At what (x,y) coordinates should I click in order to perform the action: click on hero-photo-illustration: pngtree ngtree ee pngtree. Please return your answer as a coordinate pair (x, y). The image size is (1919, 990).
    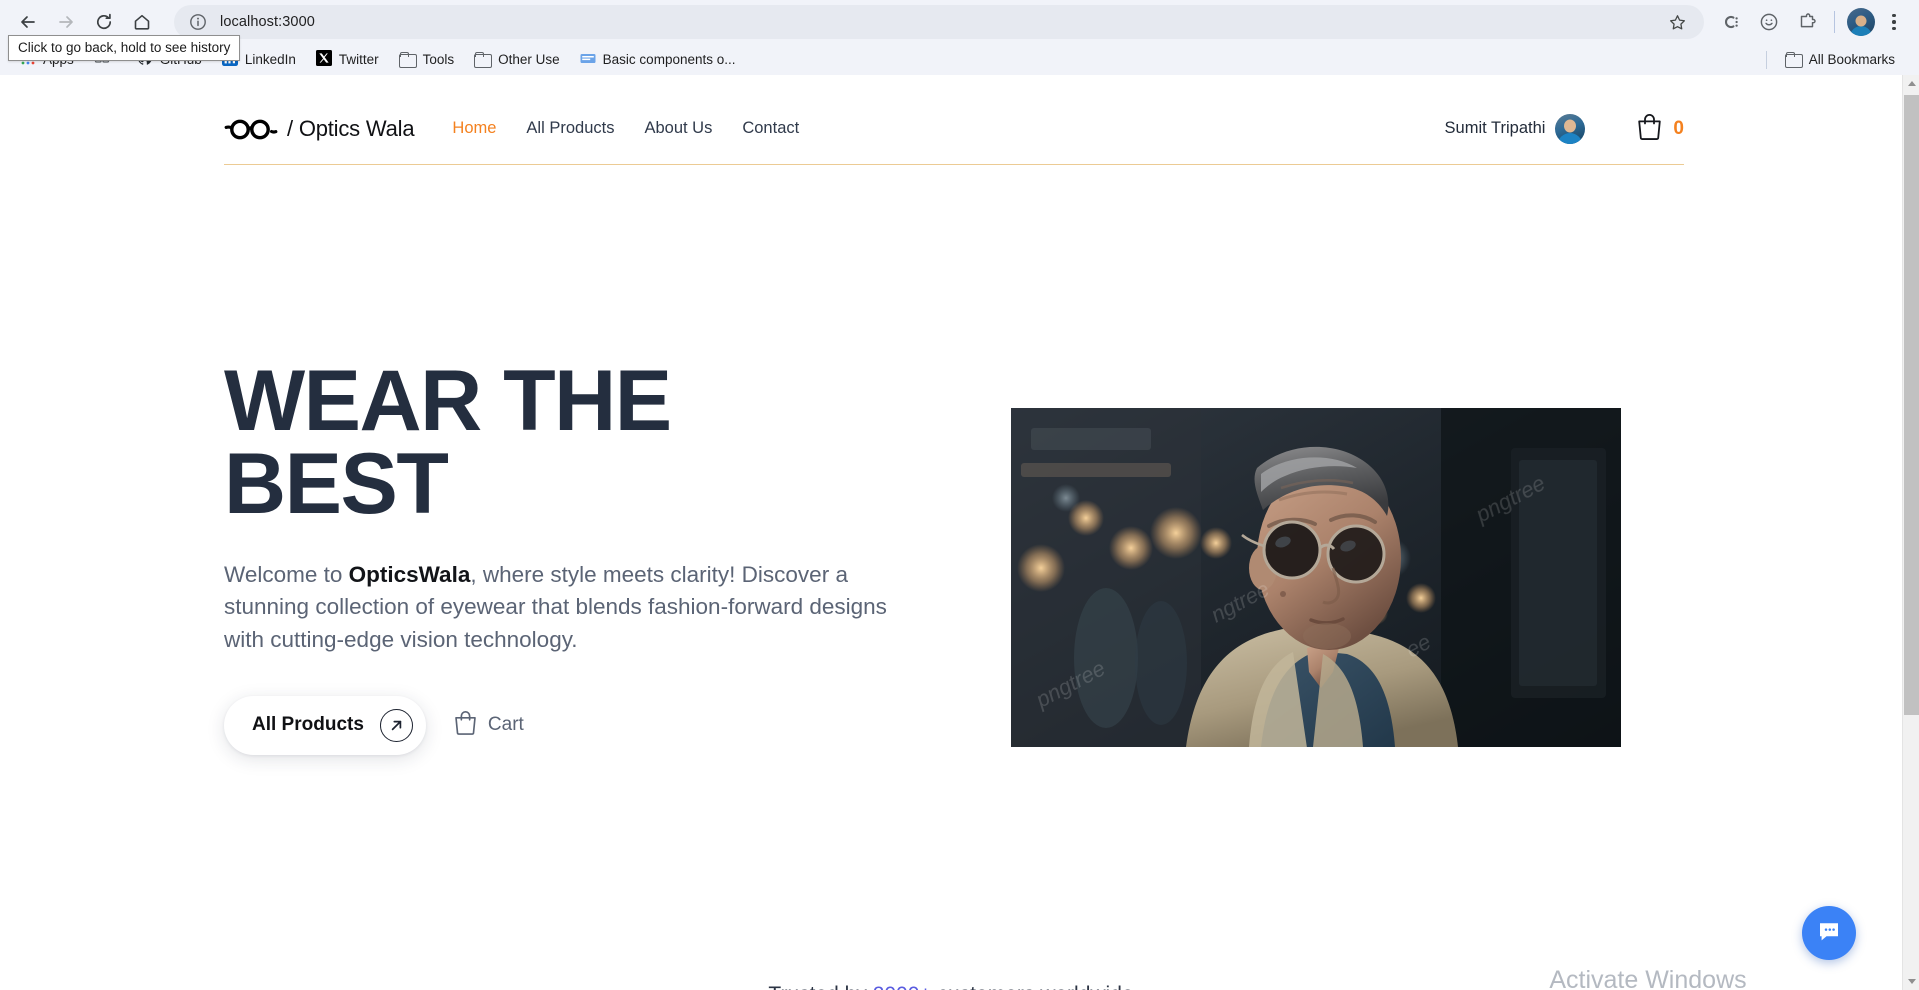
    Looking at the image, I should click on (1316, 577).